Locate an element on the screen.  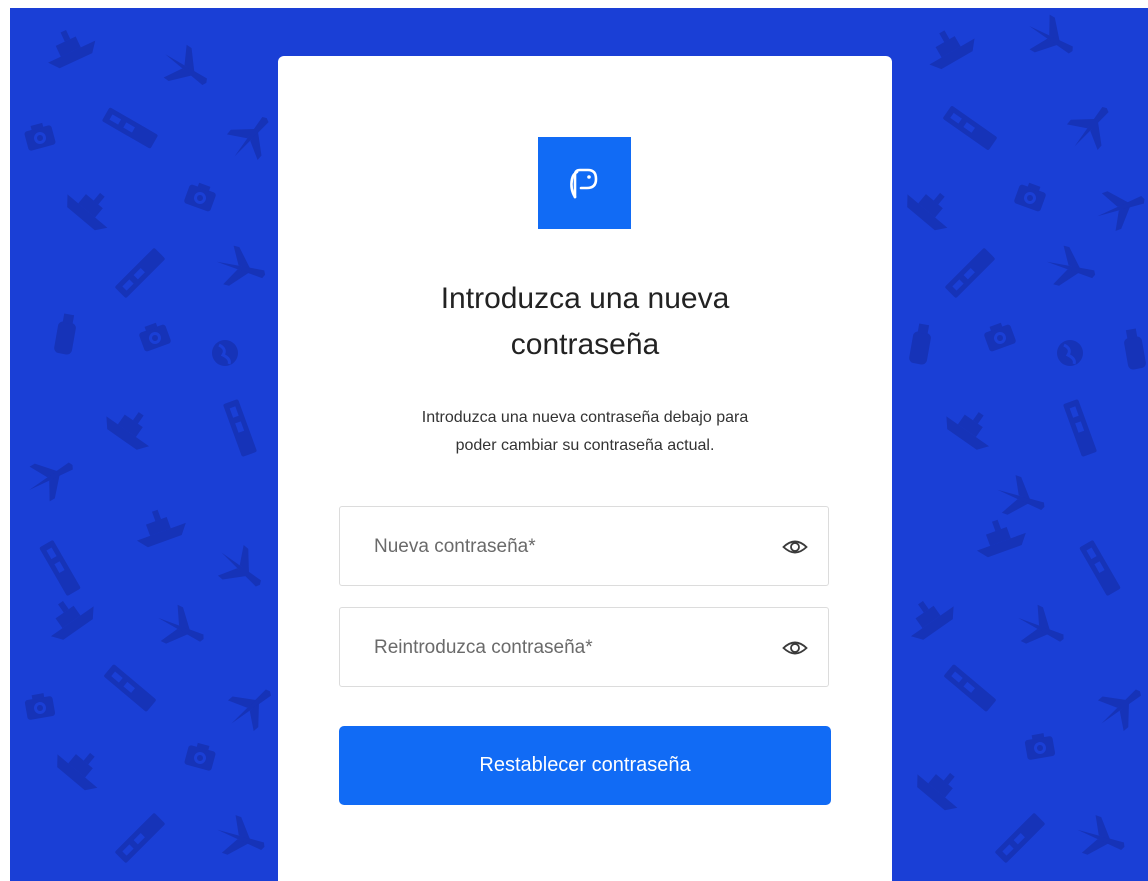
page-description-line-2: poder cambiar su contraseña actual. is located at coordinates (585, 445).